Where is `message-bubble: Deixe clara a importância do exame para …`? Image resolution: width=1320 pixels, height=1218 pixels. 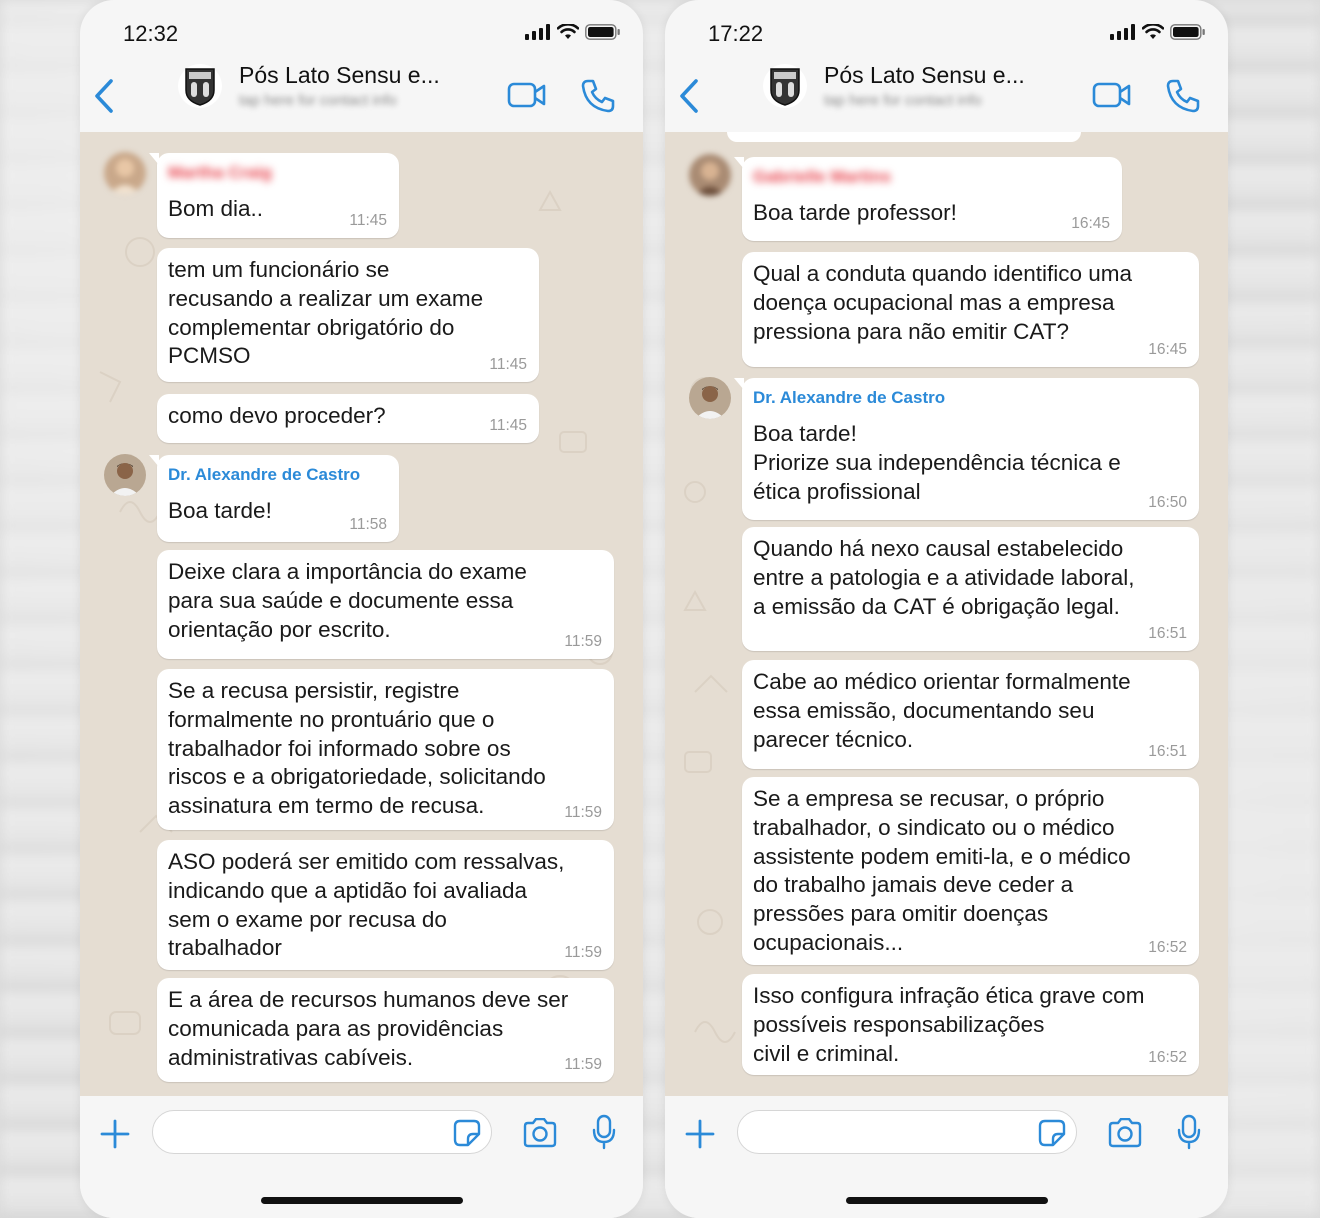 message-bubble: Deixe clara a importância do exame para … is located at coordinates (385, 604).